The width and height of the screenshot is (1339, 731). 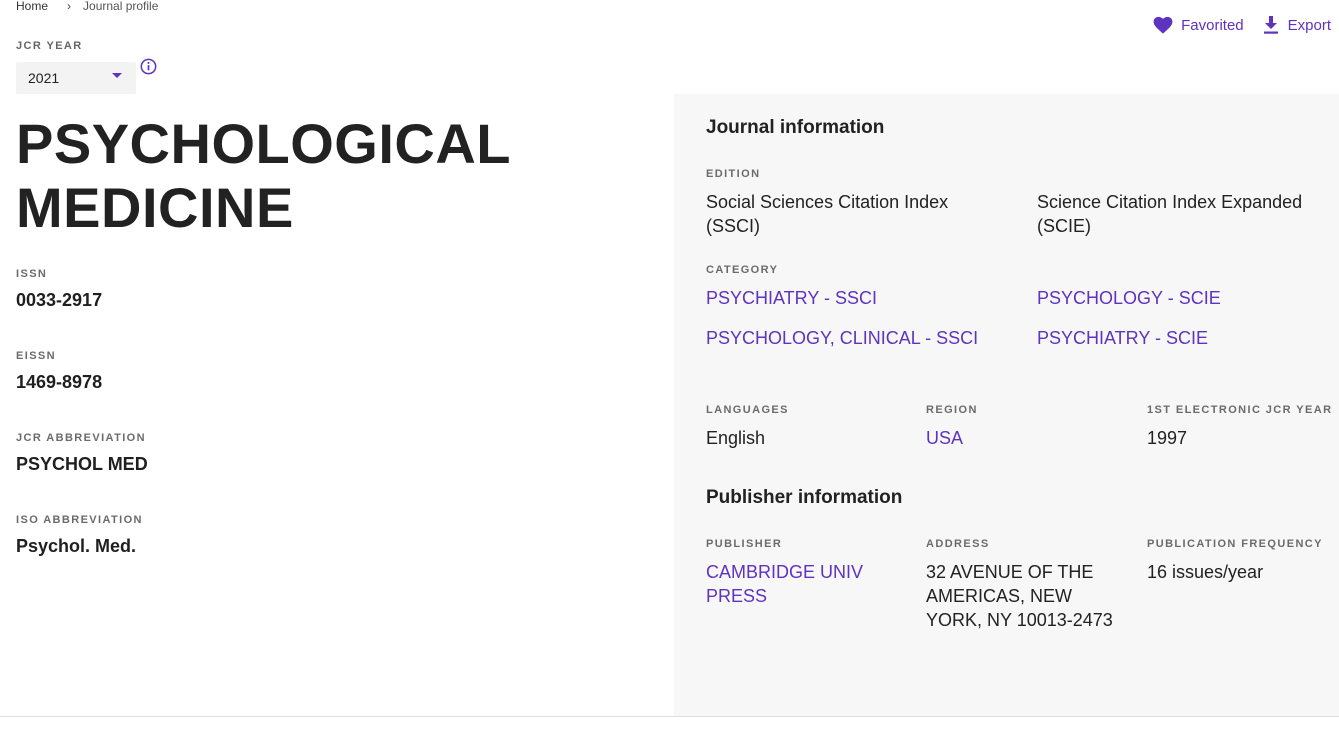 I want to click on iso-abbreviation-field: ISO ABBREVIATION Psychol. Med., so click(x=79, y=535).